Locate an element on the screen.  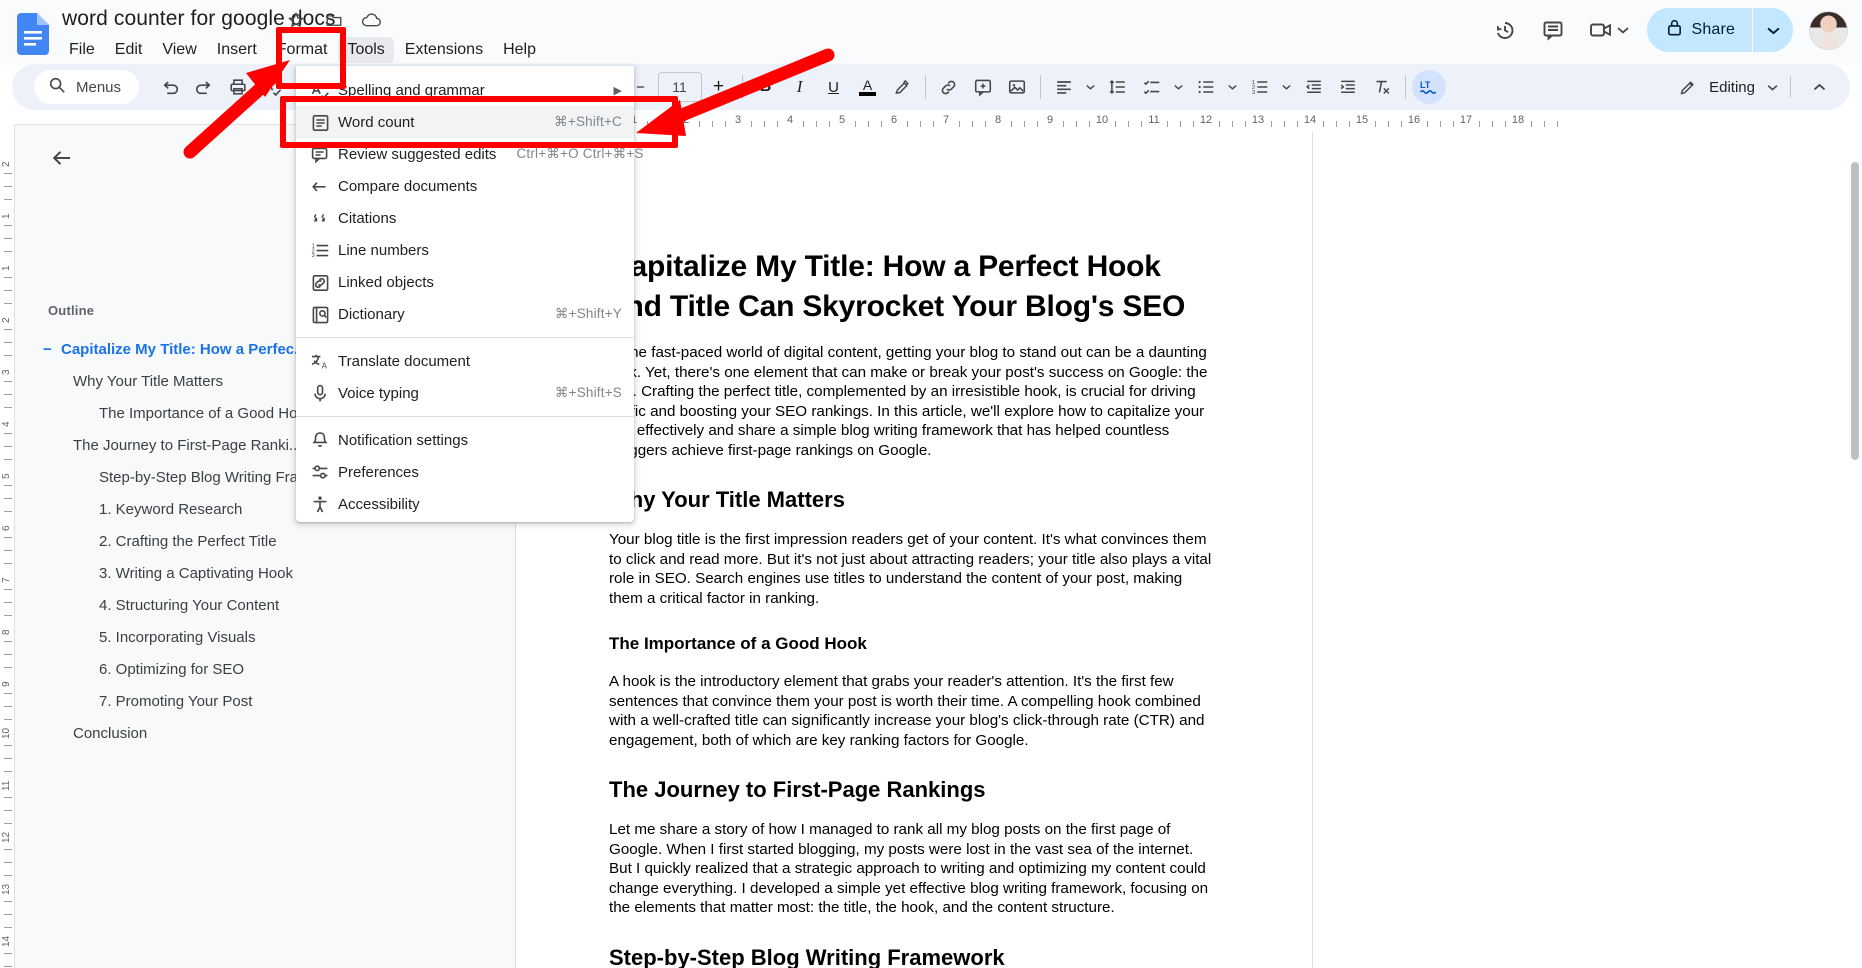
comment-history-icon is located at coordinates (1553, 30).